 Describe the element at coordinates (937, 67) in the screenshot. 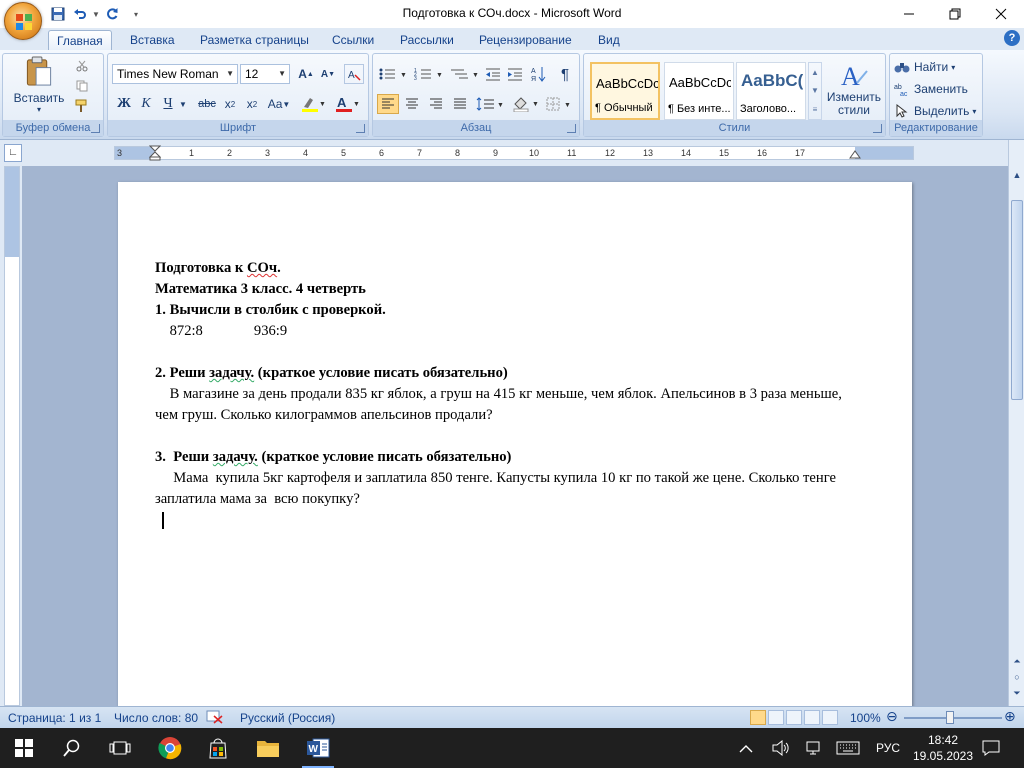

I see `find-button: Найти ▾` at that location.